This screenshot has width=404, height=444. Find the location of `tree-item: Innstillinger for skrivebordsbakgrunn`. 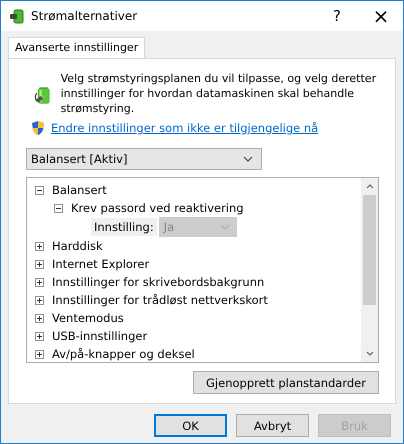

tree-item: Innstillinger for skrivebordsbakgrunn is located at coordinates (158, 282).